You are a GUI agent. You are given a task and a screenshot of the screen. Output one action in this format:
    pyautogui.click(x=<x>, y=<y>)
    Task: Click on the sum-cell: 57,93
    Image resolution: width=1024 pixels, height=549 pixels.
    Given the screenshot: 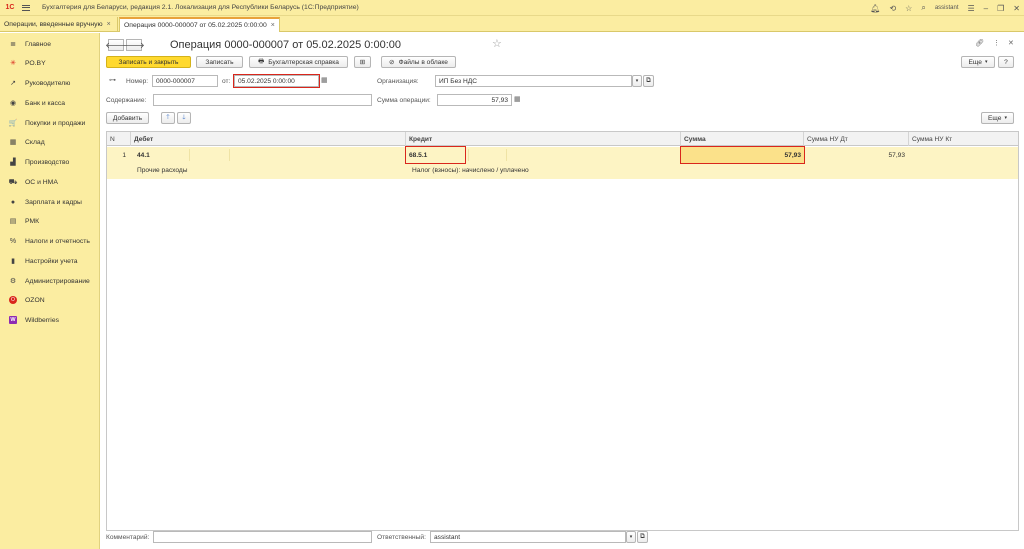 What is the action you would take?
    pyautogui.click(x=742, y=155)
    